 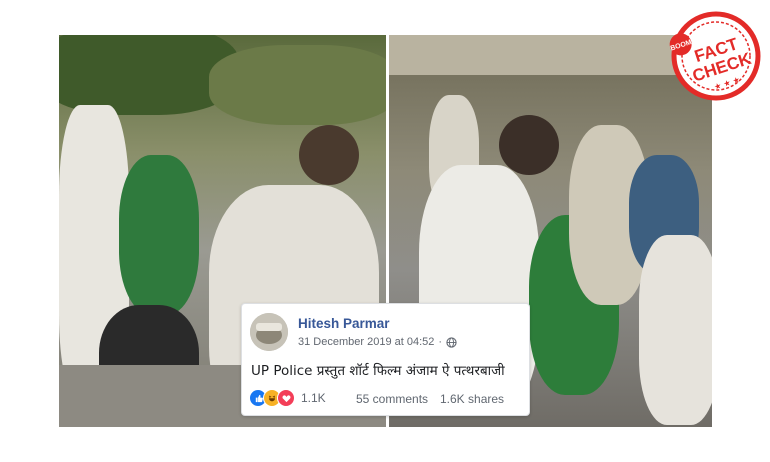 I want to click on fact-check-stamp: BOOM FACT CHECK ★ ★ ★, so click(x=715, y=56).